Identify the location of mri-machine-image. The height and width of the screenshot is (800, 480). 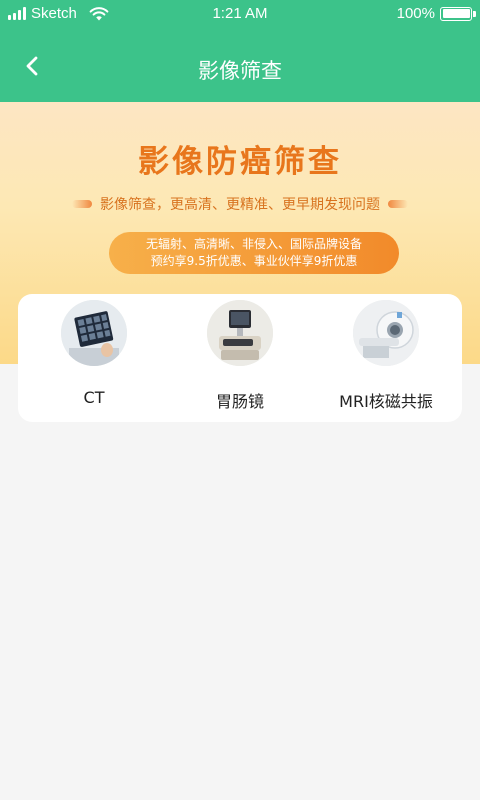
(386, 333).